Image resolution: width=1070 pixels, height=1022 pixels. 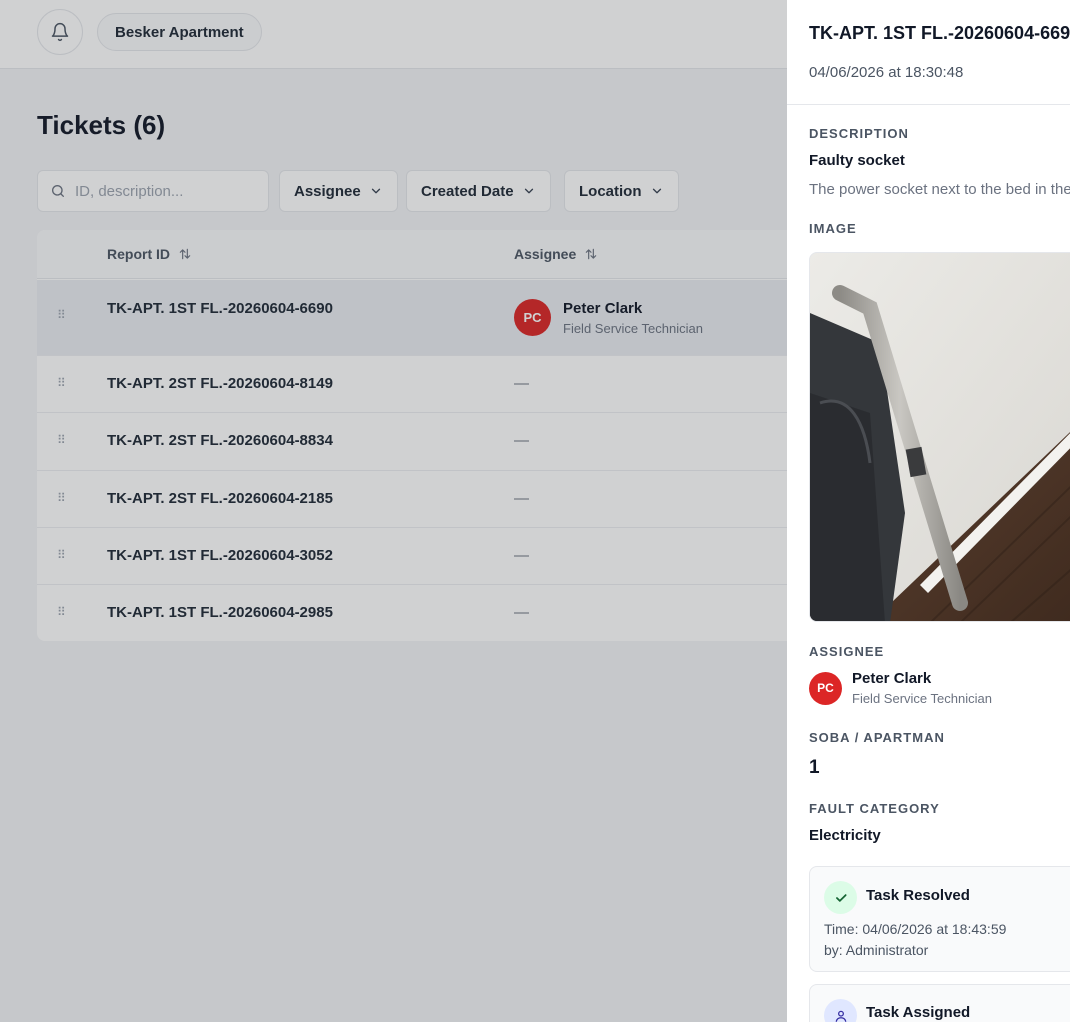 I want to click on event-title: Task Resolved, so click(x=918, y=895).